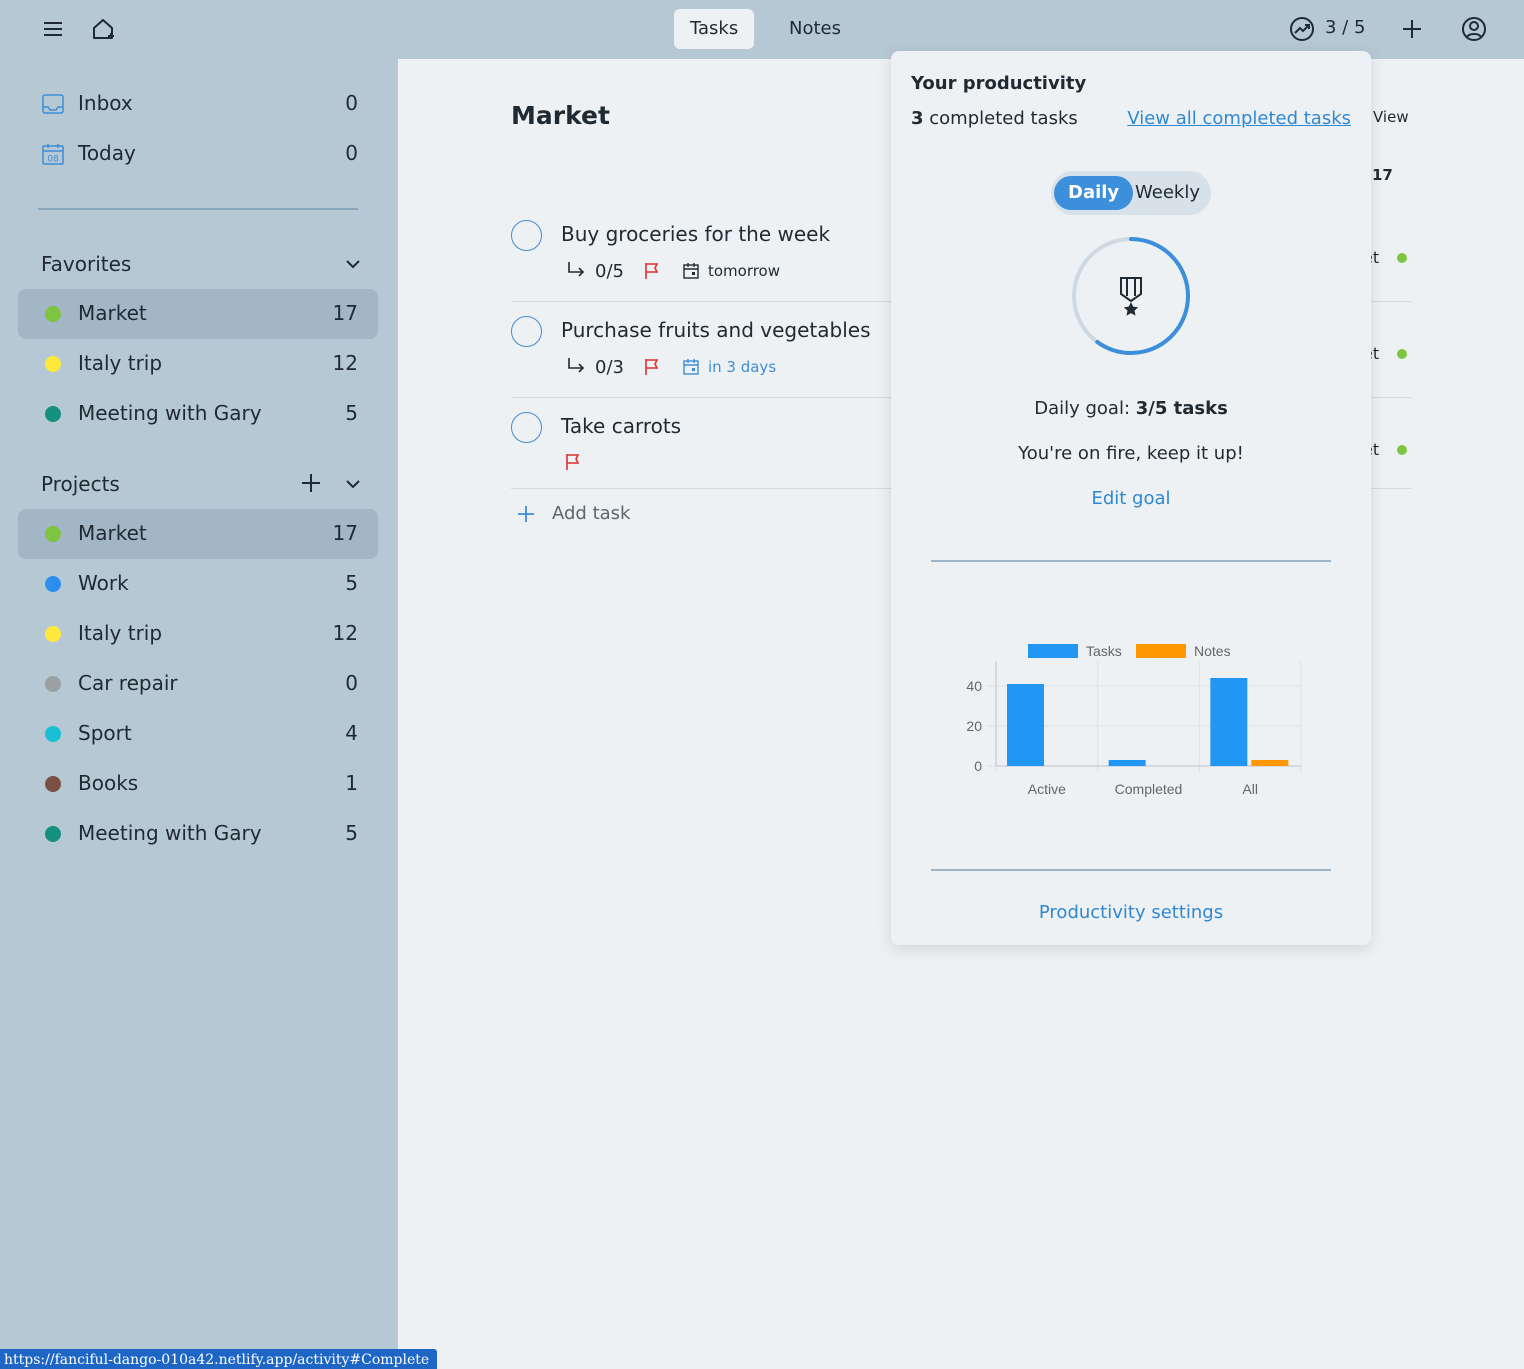 Image resolution: width=1524 pixels, height=1369 pixels. I want to click on task-meta: 0/3 in 3 days, so click(670, 367).